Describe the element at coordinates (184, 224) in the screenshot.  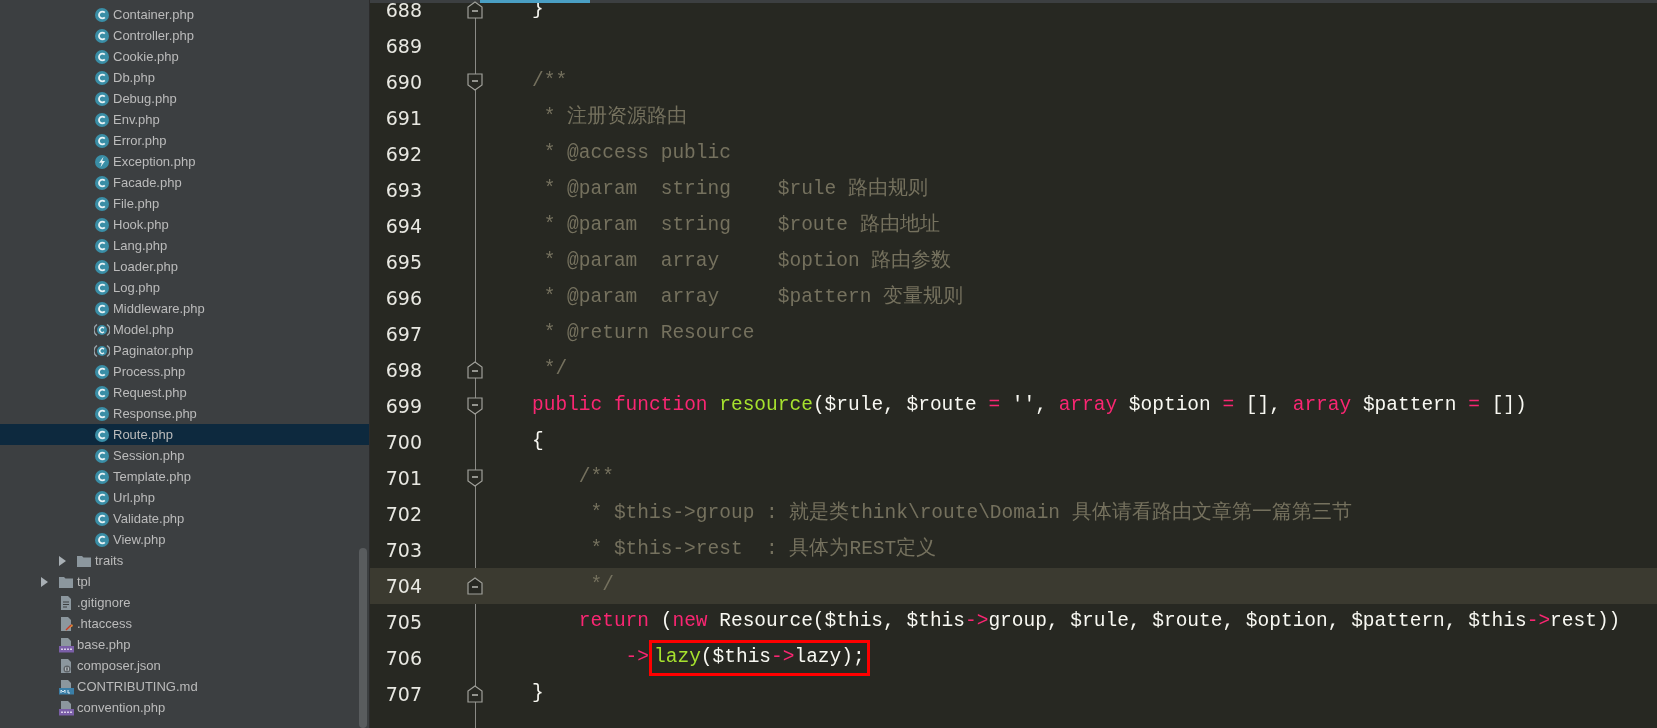
I see `tree-item: Hook.php` at that location.